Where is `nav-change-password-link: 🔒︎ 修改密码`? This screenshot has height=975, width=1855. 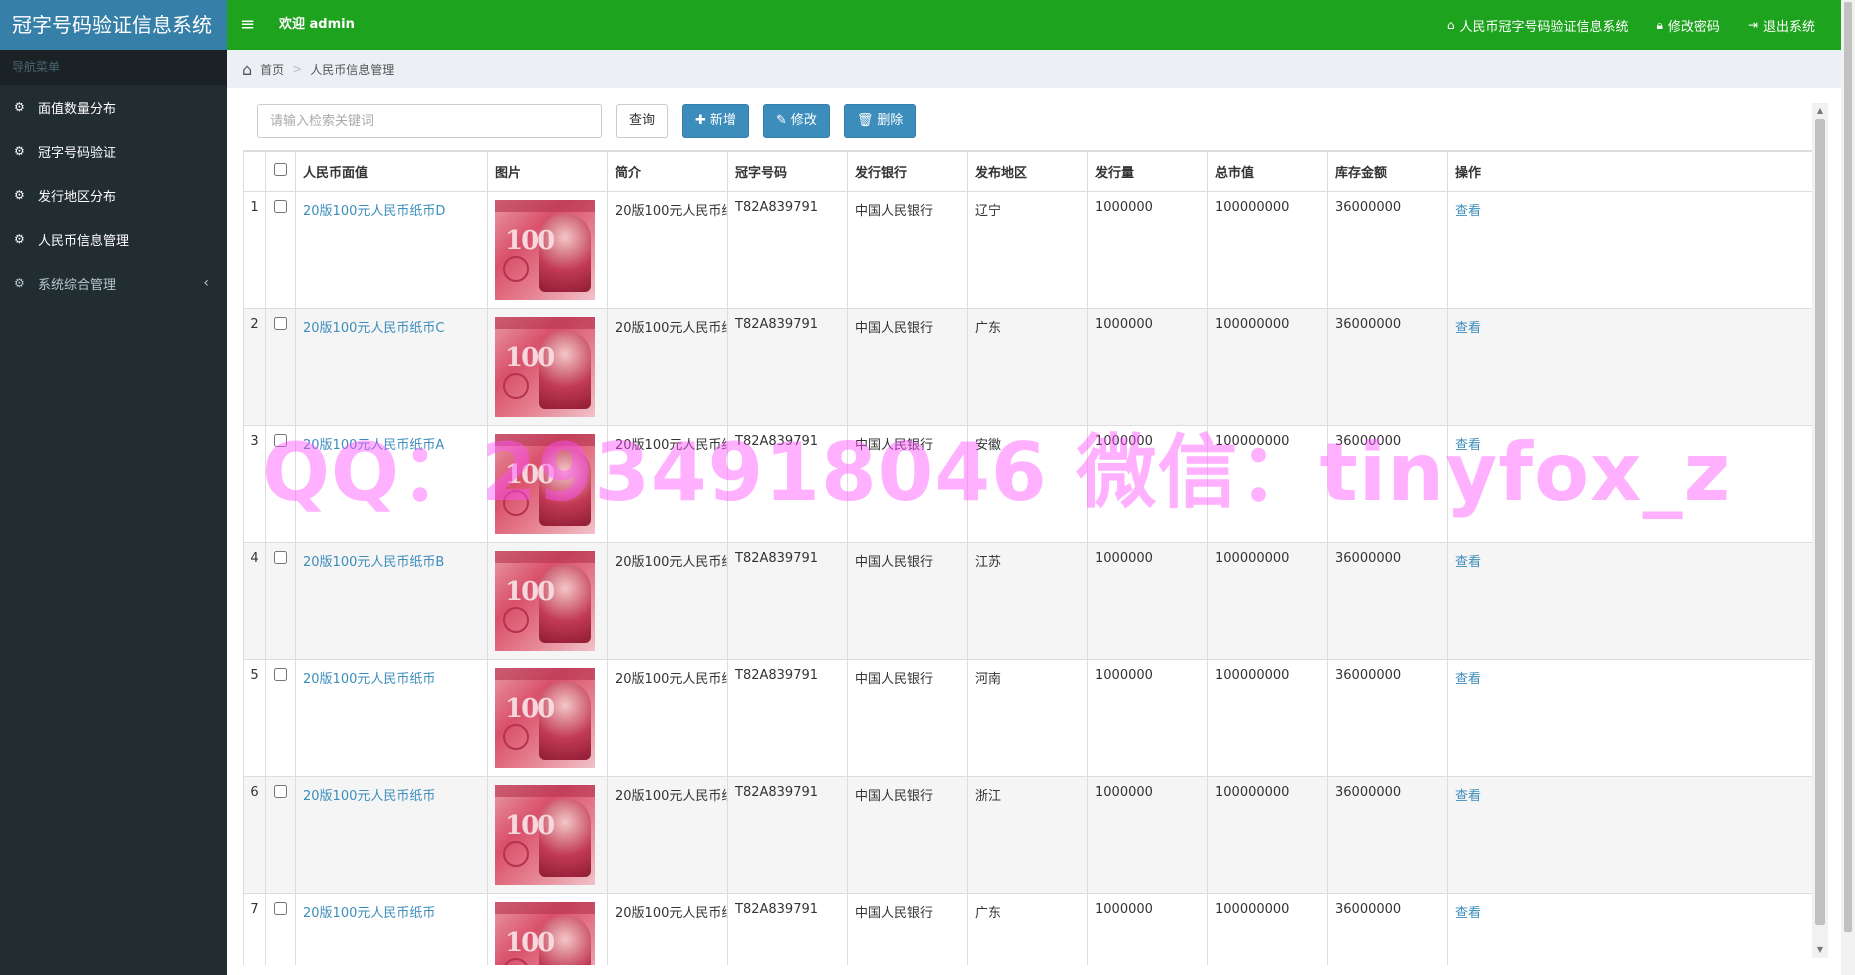
nav-change-password-link: 🔒︎ 修改密码 is located at coordinates (1688, 25).